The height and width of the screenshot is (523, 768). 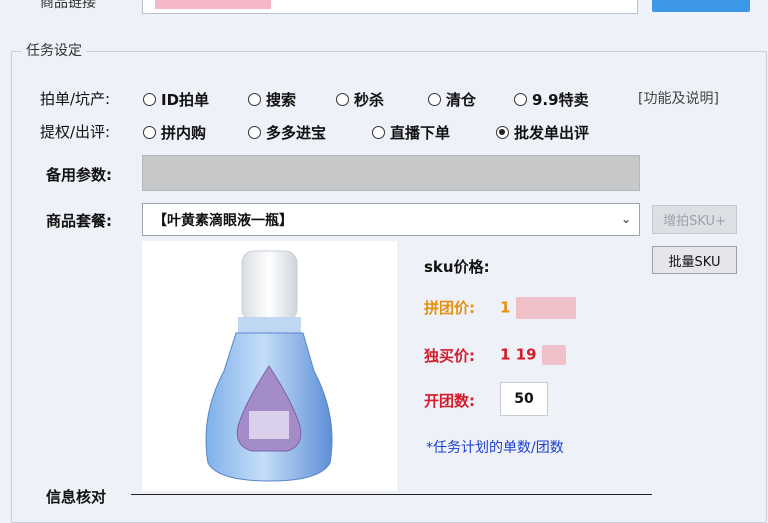 I want to click on radio-id-order: ID拍单, so click(x=176, y=99).